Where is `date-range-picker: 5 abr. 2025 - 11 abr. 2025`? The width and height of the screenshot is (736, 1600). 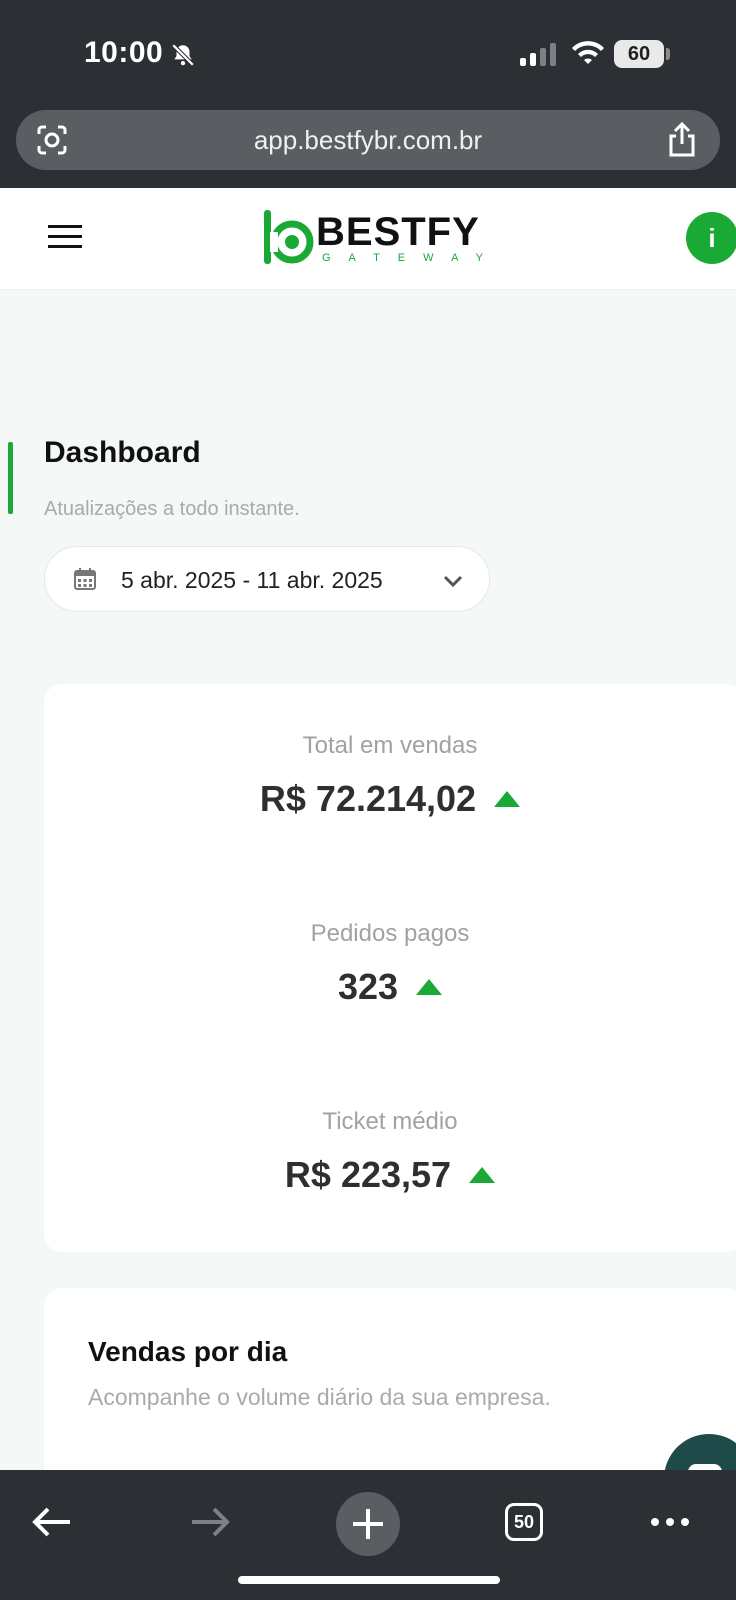 date-range-picker: 5 abr. 2025 - 11 abr. 2025 is located at coordinates (267, 579).